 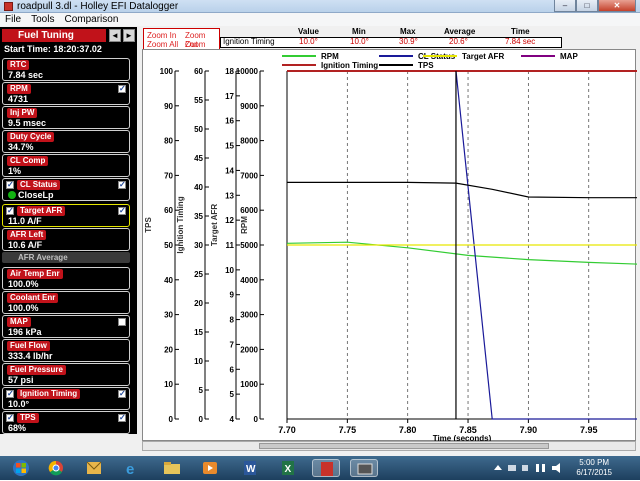 I want to click on y-tick-label: 55, so click(x=198, y=100).